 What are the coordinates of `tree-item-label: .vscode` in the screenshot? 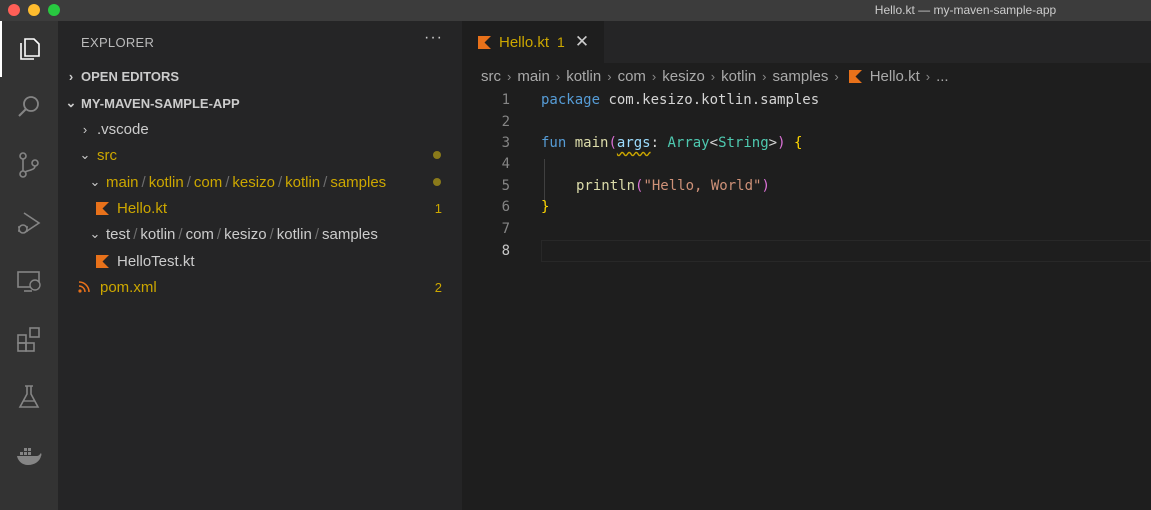 It's located at (123, 129).